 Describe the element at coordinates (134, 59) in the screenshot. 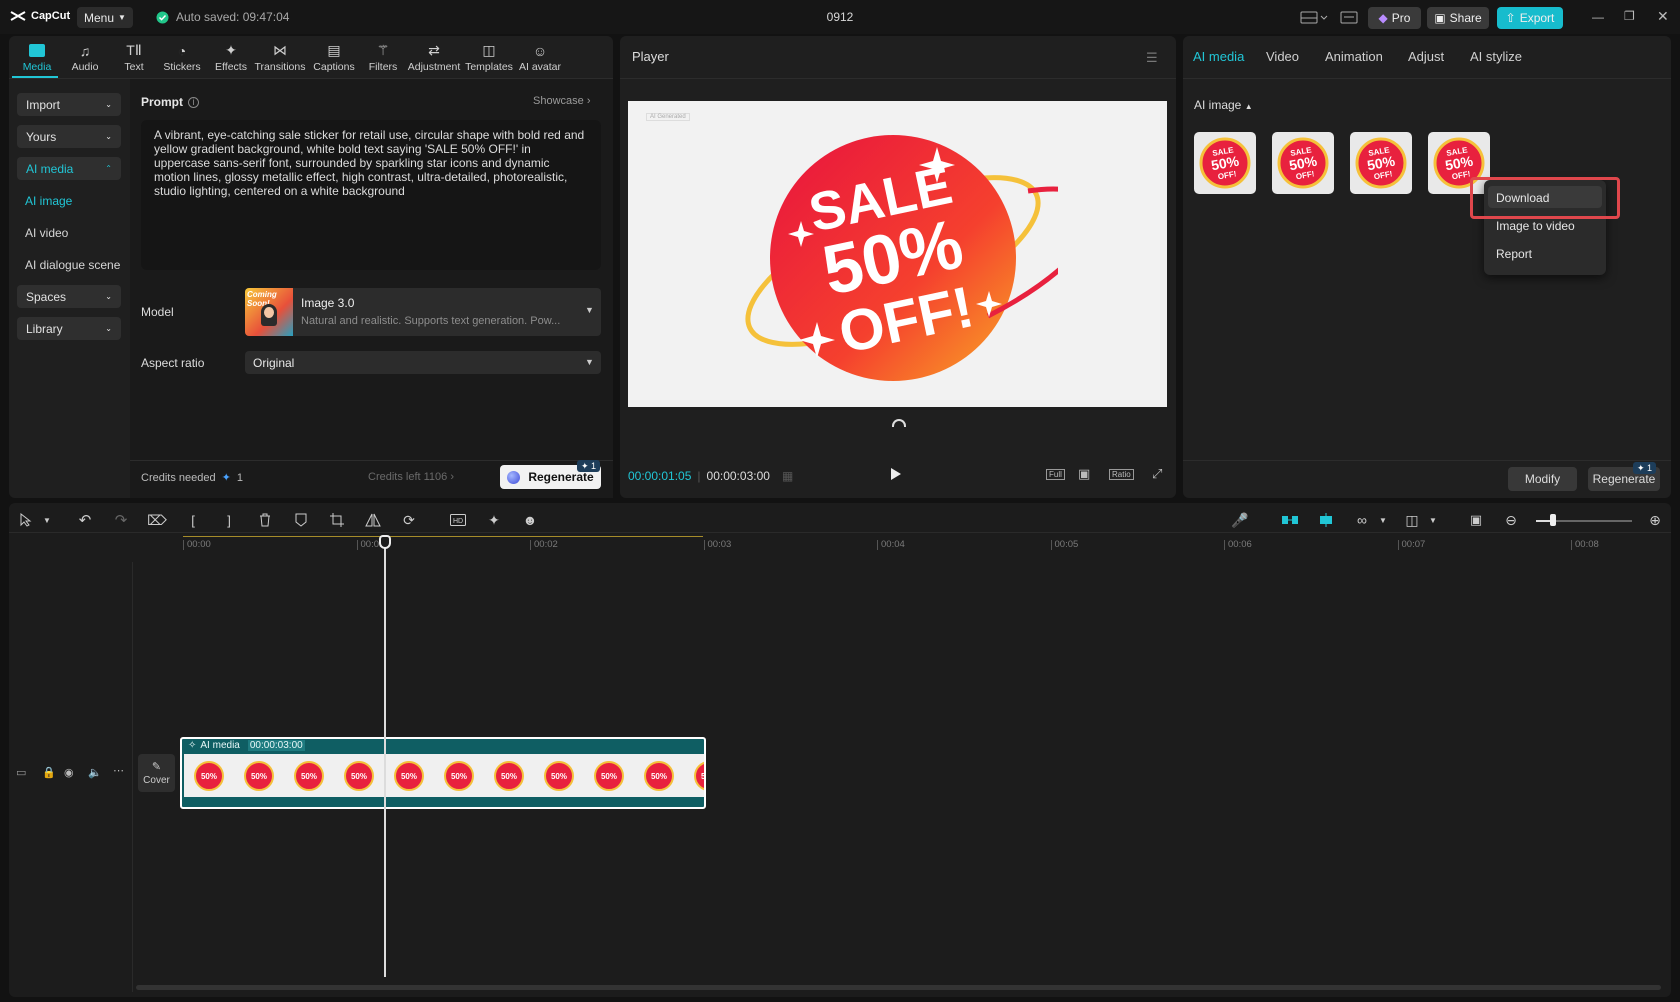

I see `tool-text: TⅡ Text` at that location.